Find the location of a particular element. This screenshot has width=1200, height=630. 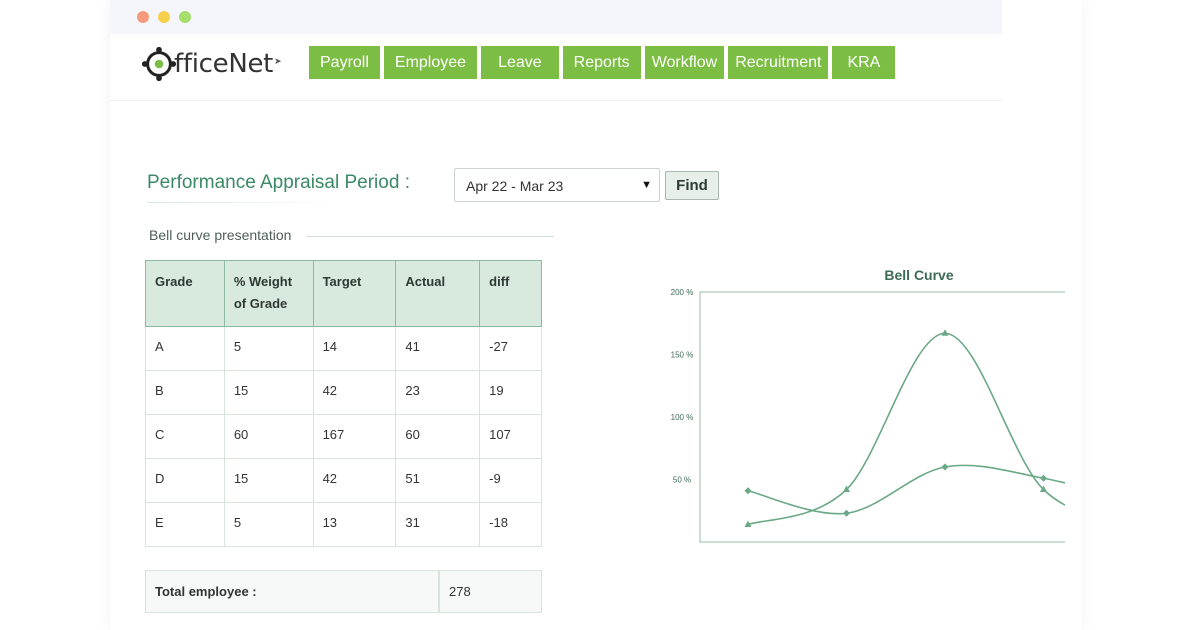

window-chrome is located at coordinates (556, 17).